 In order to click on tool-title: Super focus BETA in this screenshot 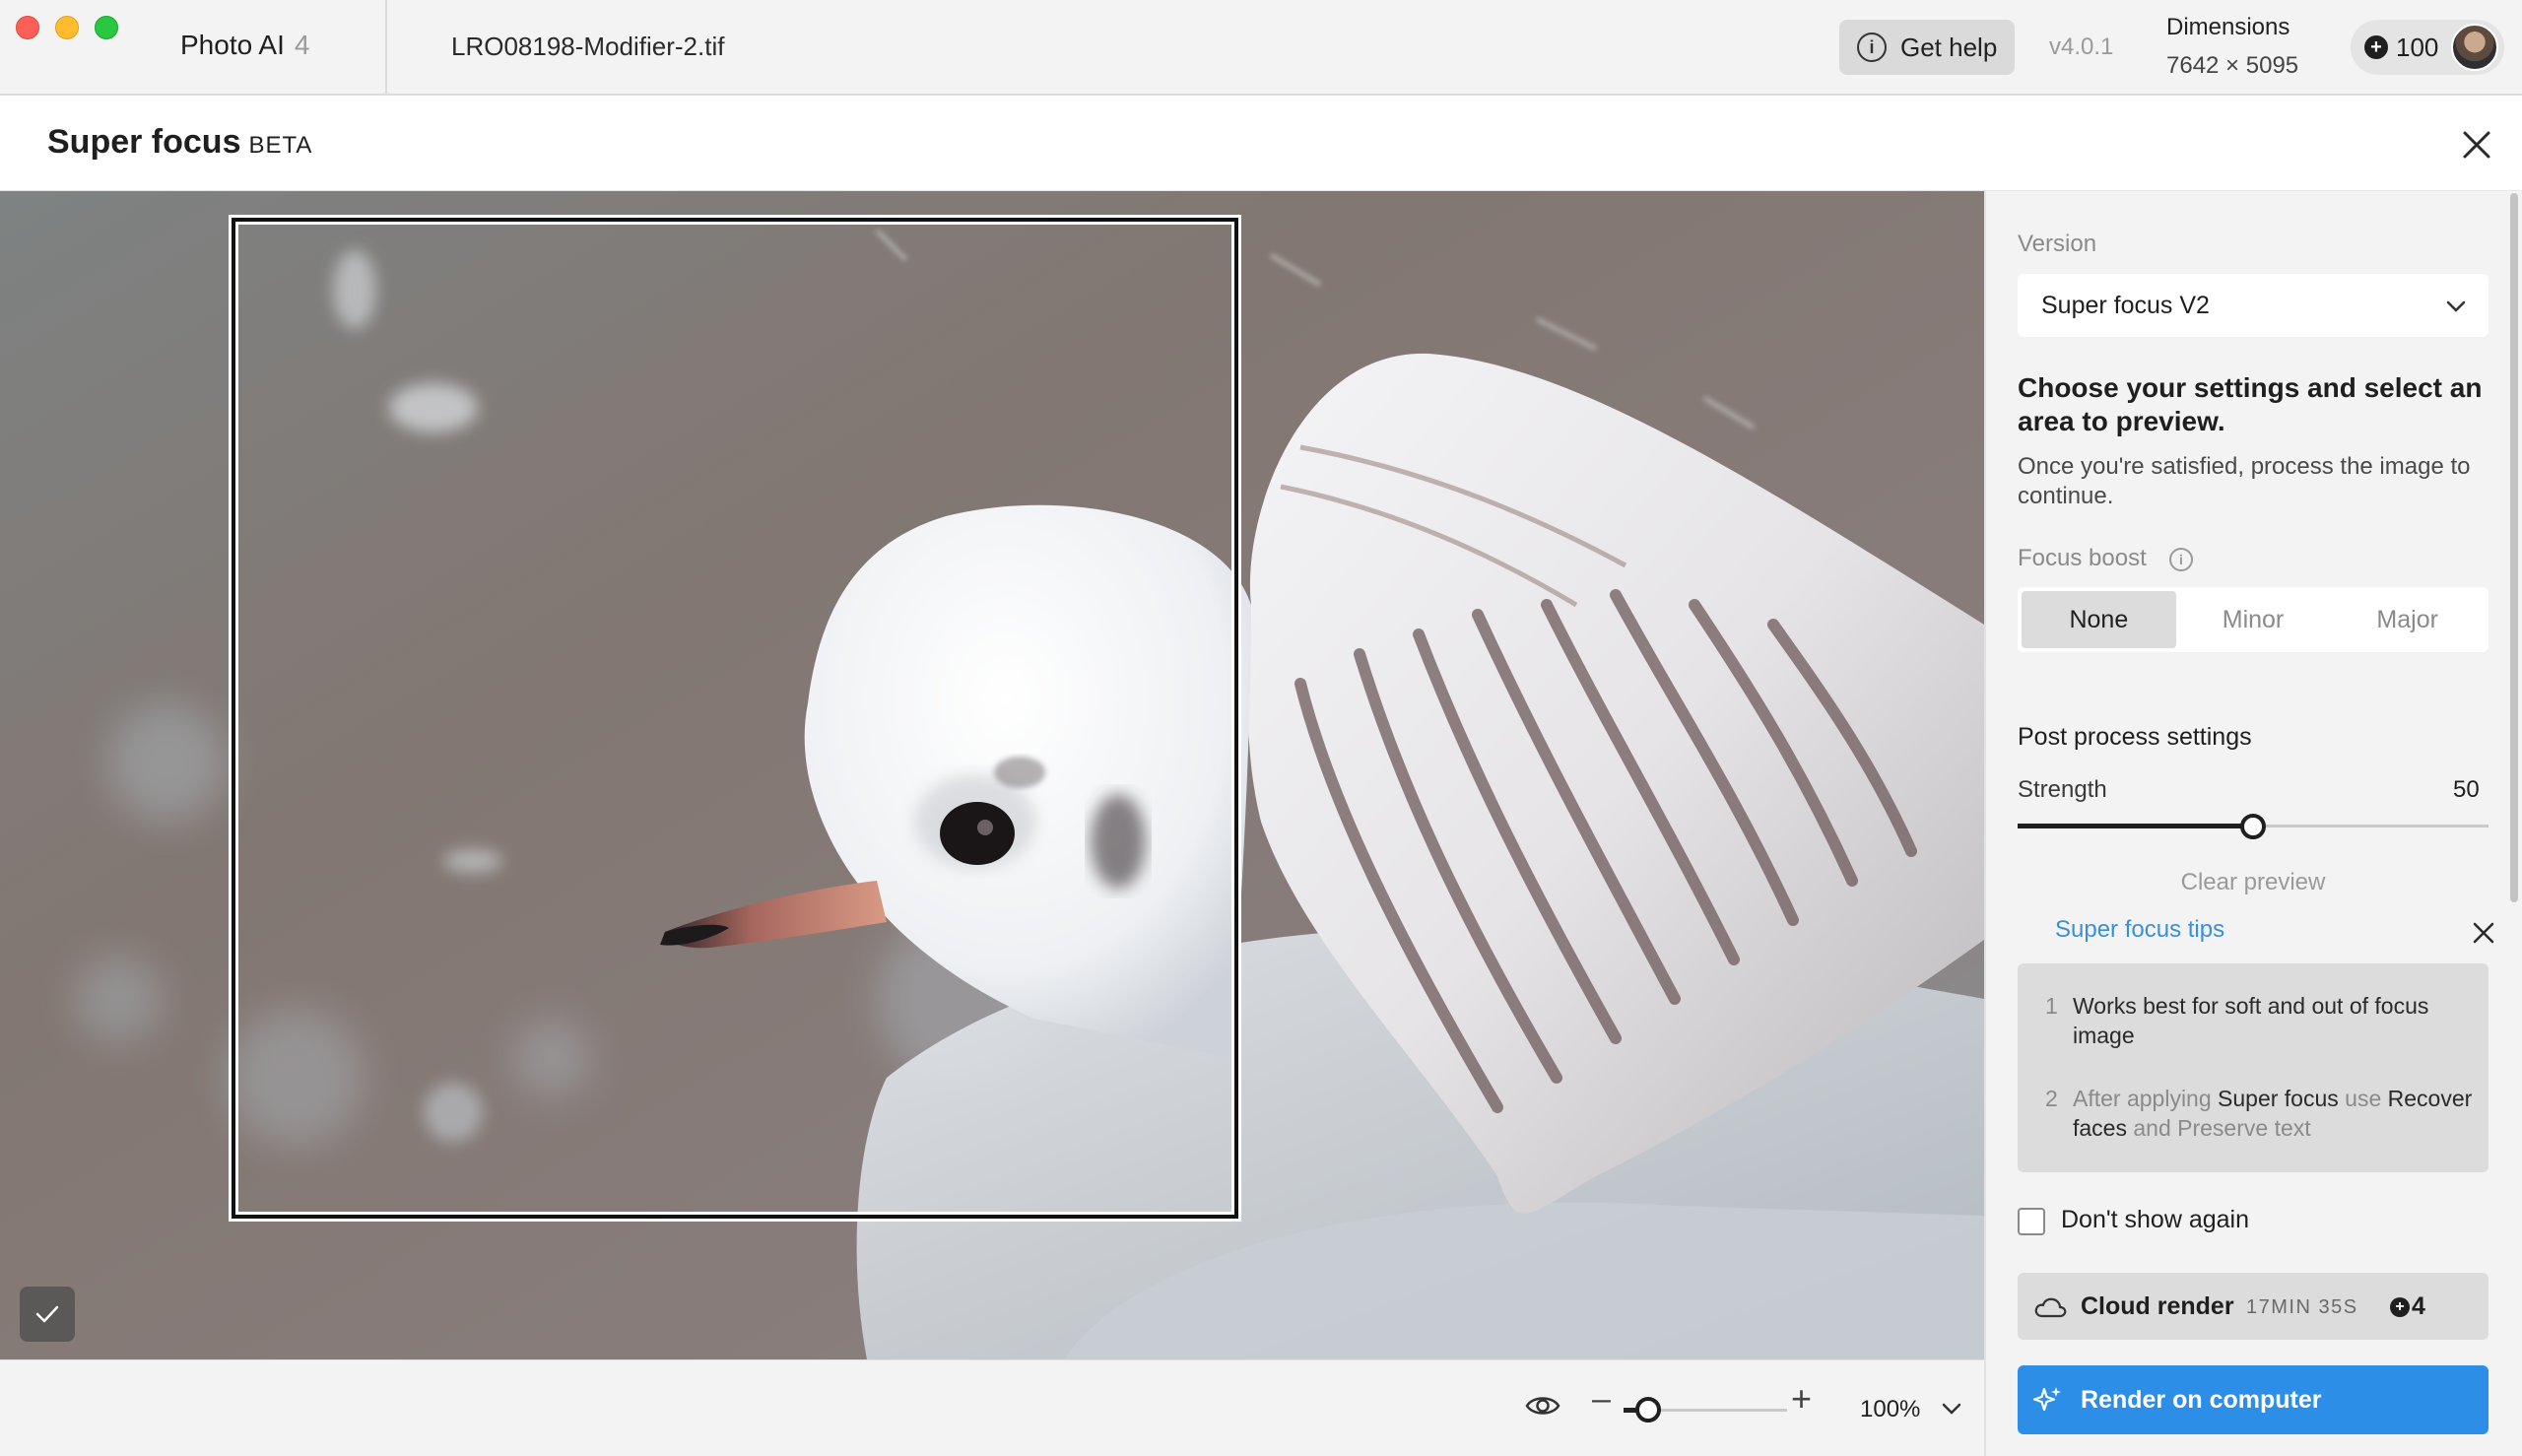, I will do `click(179, 142)`.